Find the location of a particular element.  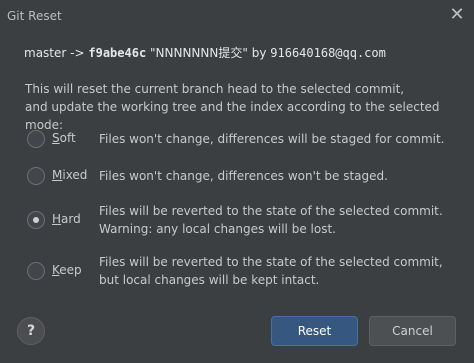

window-title: Git Reset is located at coordinates (34, 16).